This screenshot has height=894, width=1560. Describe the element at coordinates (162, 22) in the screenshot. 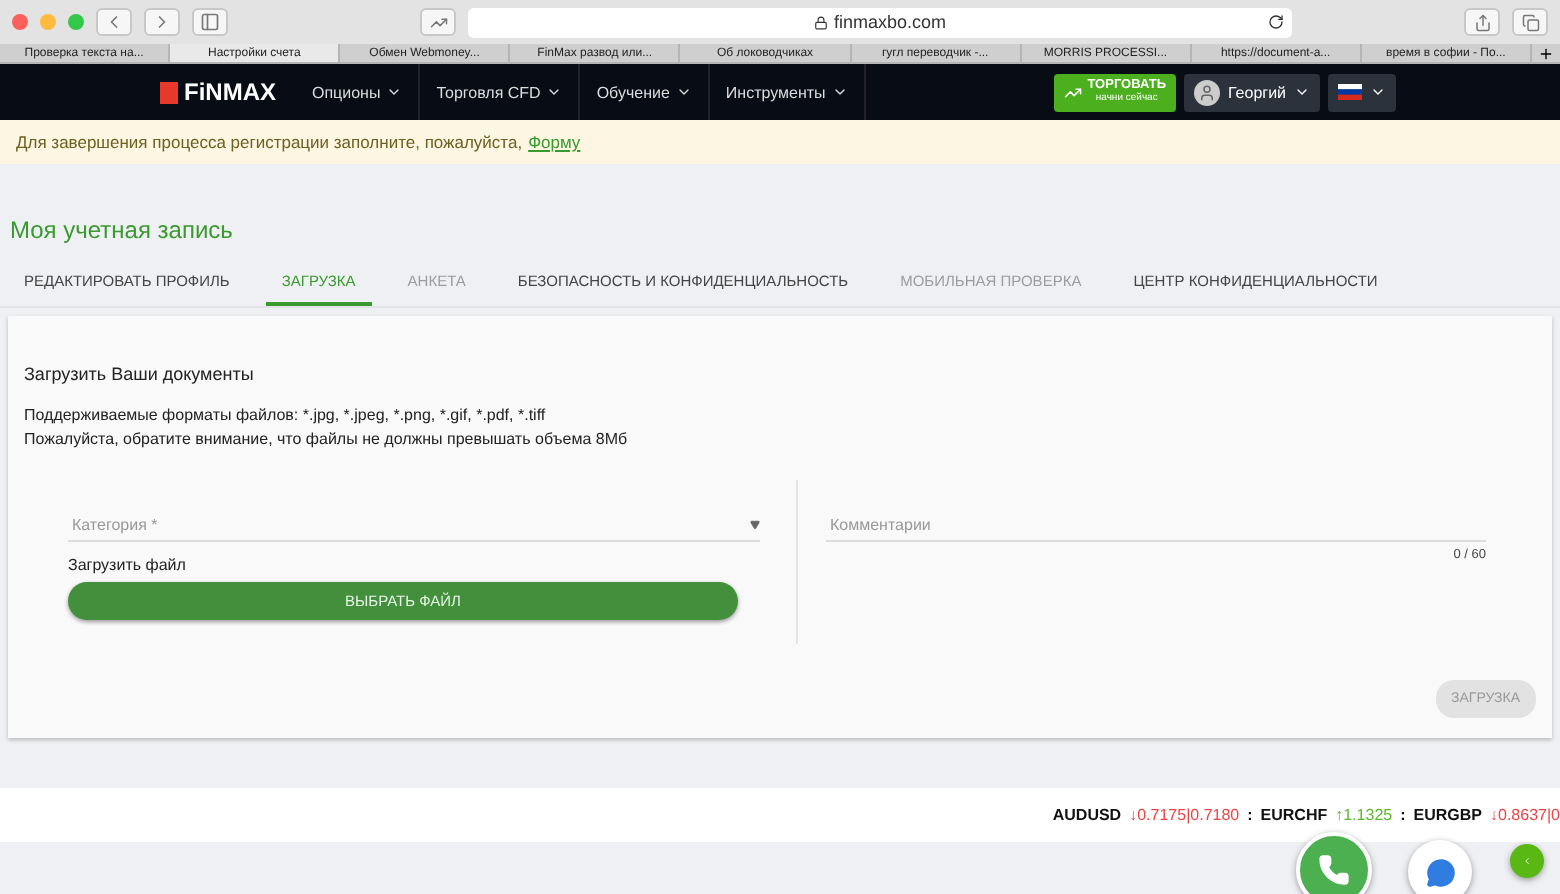

I see `forward-button` at that location.